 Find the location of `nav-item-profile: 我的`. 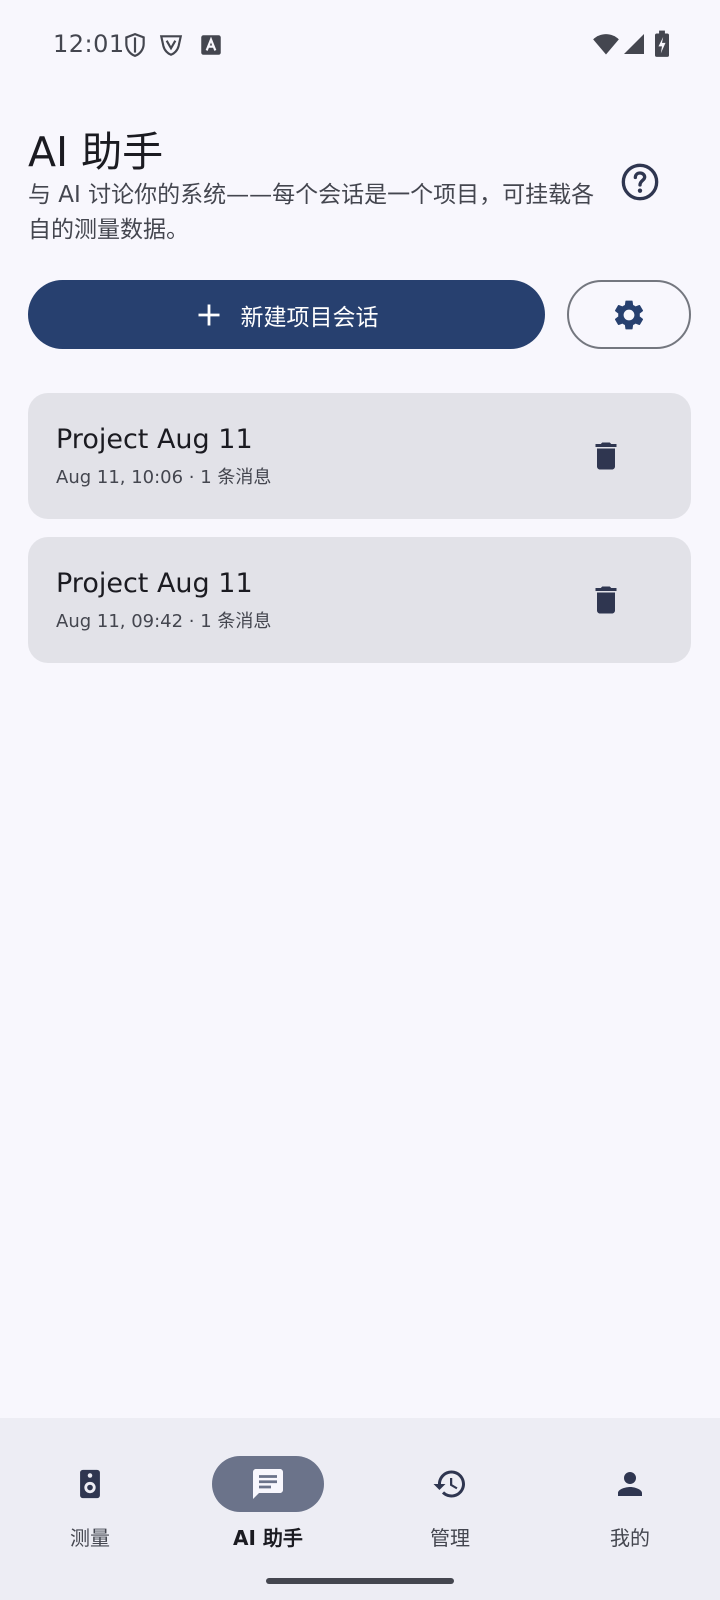

nav-item-profile: 我的 is located at coordinates (630, 1498).